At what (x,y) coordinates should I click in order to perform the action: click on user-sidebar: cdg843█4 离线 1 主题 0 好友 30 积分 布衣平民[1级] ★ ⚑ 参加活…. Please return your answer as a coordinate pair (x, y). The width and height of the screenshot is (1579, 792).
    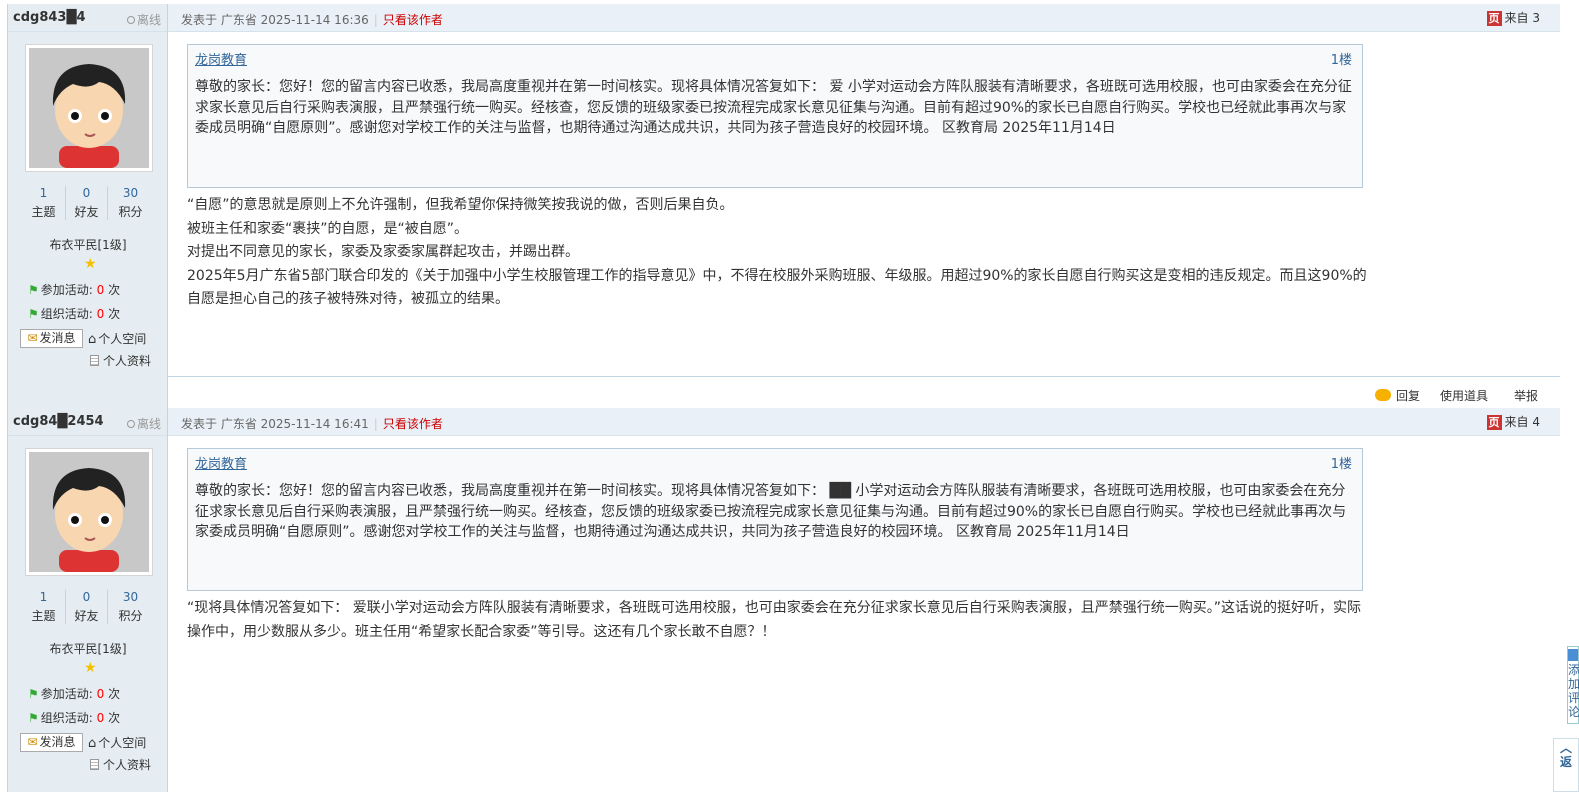
    Looking at the image, I should click on (88, 206).